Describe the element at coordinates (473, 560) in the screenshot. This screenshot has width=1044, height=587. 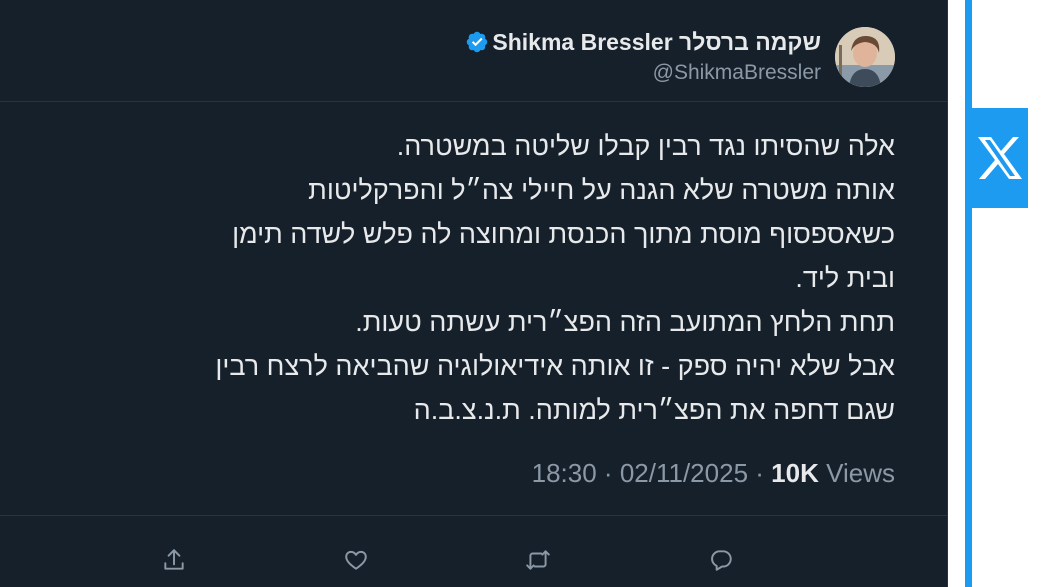
I see `tweet-actions` at that location.